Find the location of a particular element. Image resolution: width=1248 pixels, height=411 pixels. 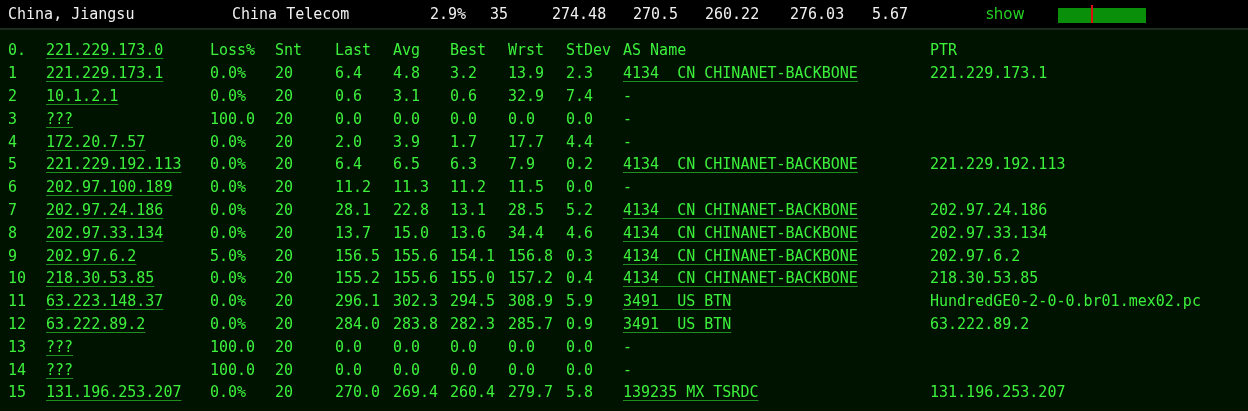

table-cell-text: 6.4 is located at coordinates (349, 164).